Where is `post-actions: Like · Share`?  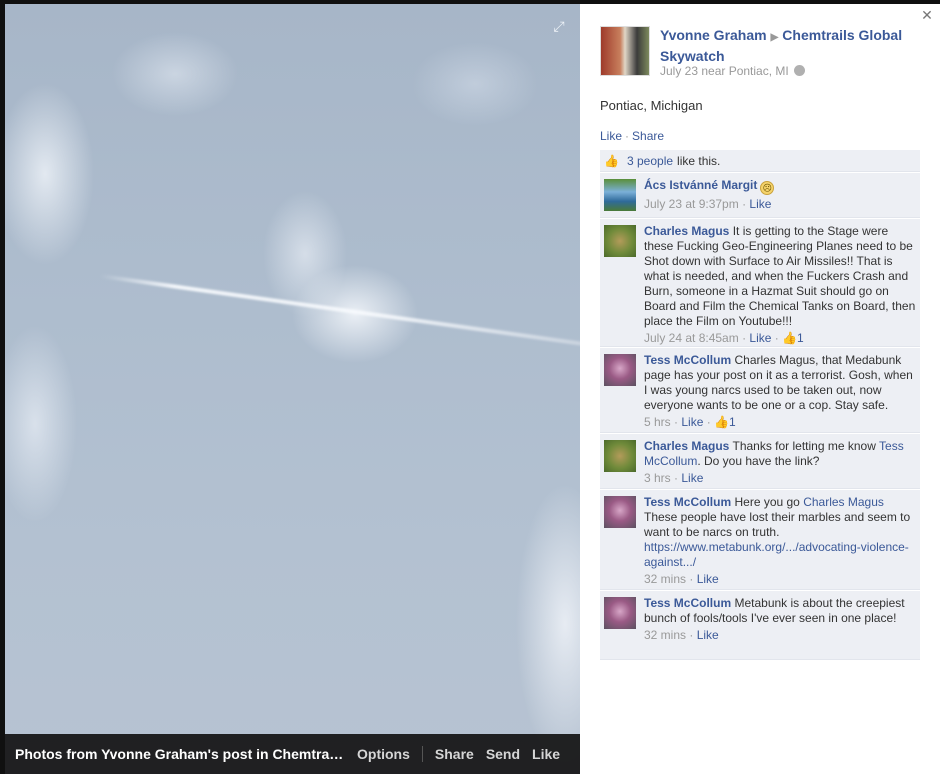 post-actions: Like · Share is located at coordinates (632, 136).